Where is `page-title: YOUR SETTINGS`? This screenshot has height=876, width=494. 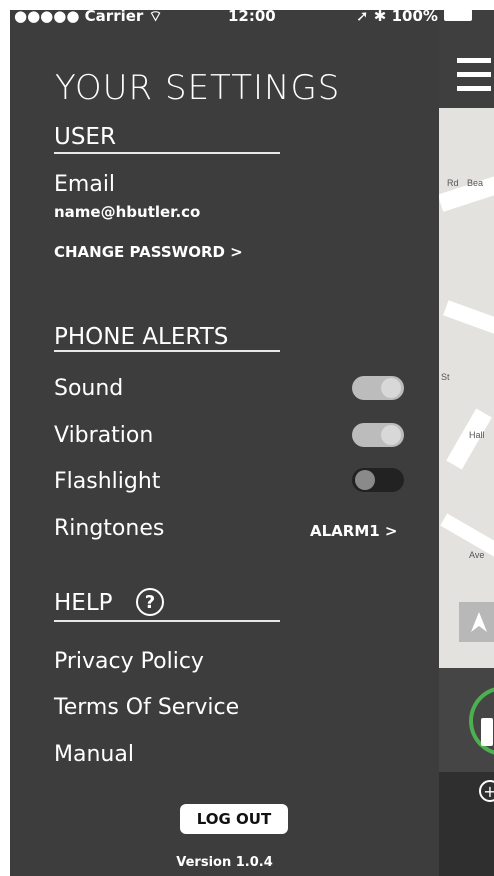
page-title: YOUR SETTINGS is located at coordinates (198, 88).